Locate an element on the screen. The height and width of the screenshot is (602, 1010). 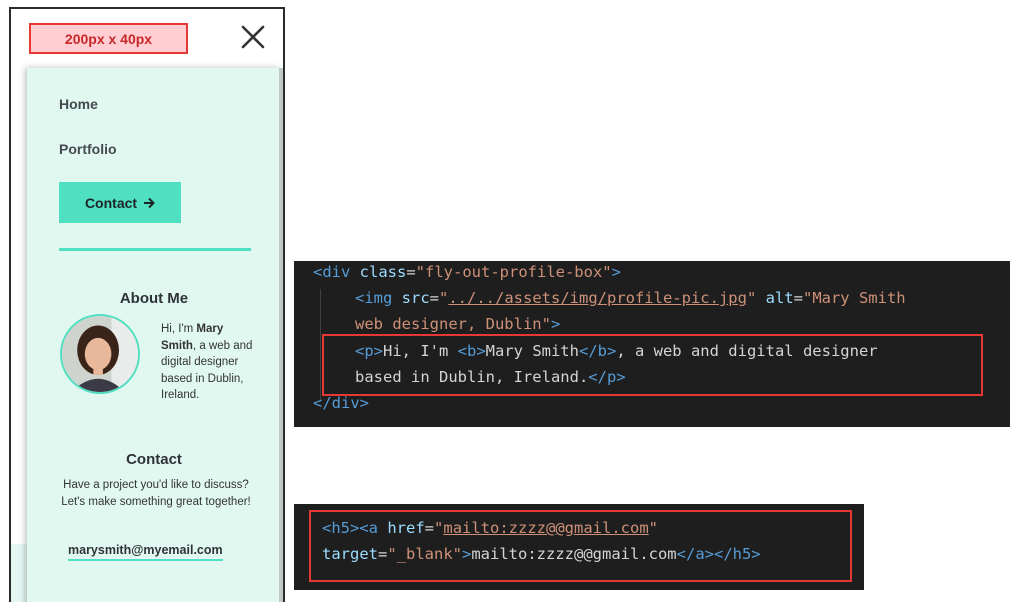
profile-avatar is located at coordinates (100, 354).